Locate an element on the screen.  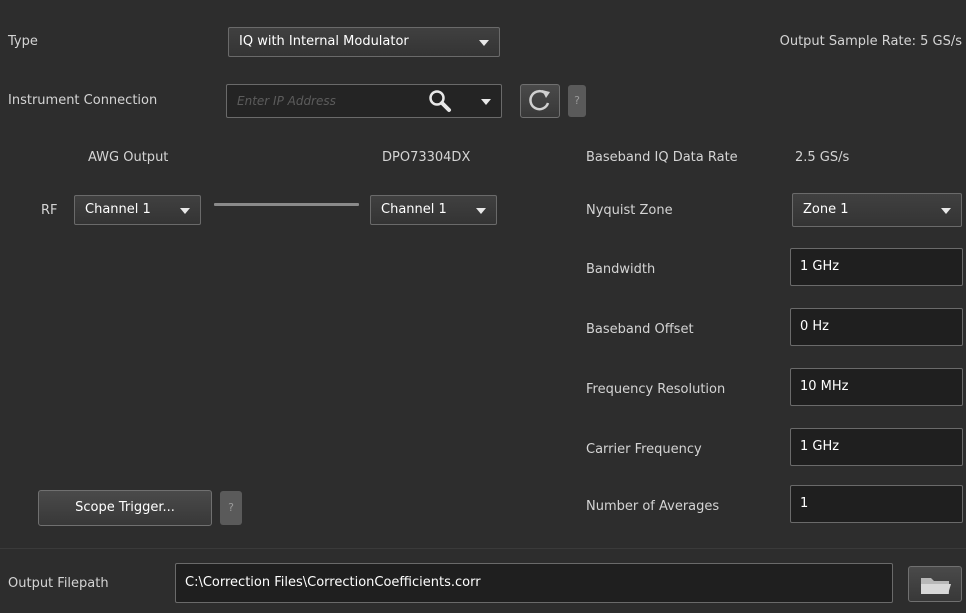
refresh-icon is located at coordinates (539, 100).